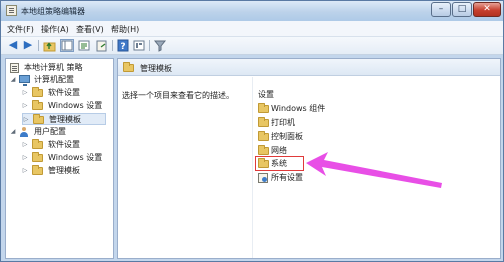 This screenshot has height=262, width=504. What do you see at coordinates (252, 11) in the screenshot?
I see `title-bar: 本地组策略编辑器 – □ ✕` at bounding box center [252, 11].